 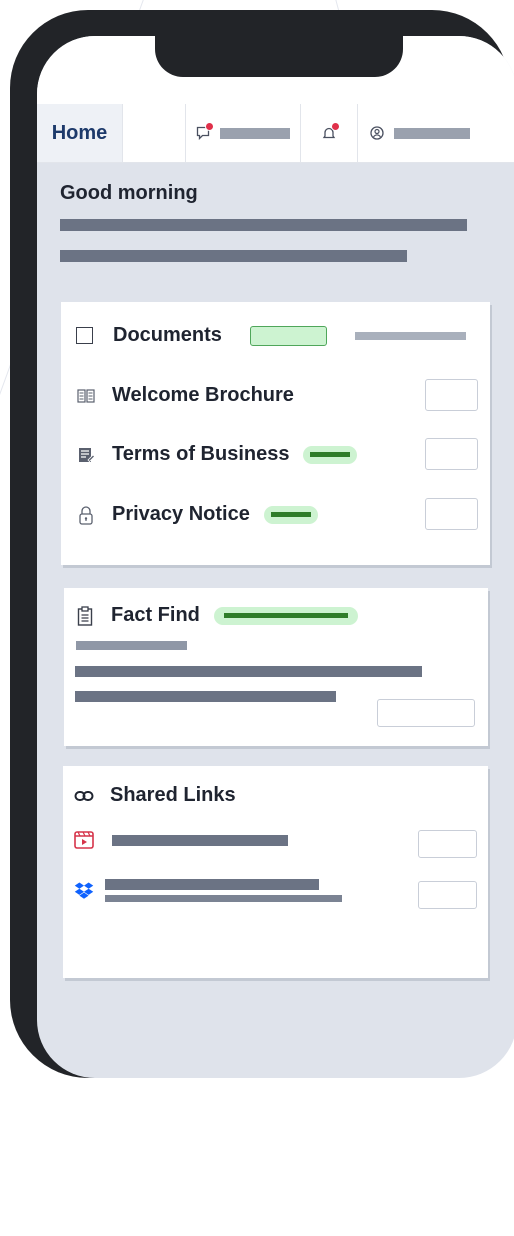 What do you see at coordinates (155, 615) in the screenshot?
I see `fact-find-title: Fact Find` at bounding box center [155, 615].